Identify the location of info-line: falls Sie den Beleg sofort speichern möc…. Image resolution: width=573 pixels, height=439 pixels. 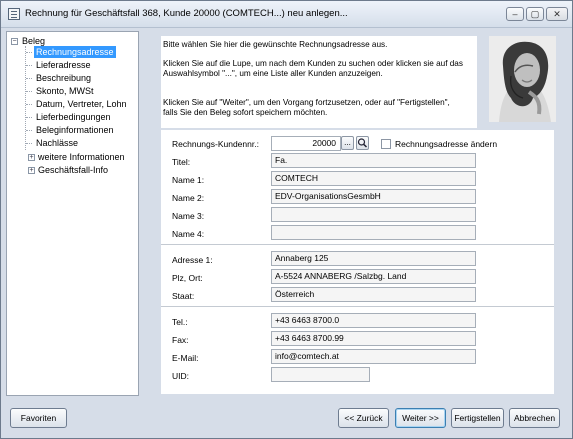
(245, 112).